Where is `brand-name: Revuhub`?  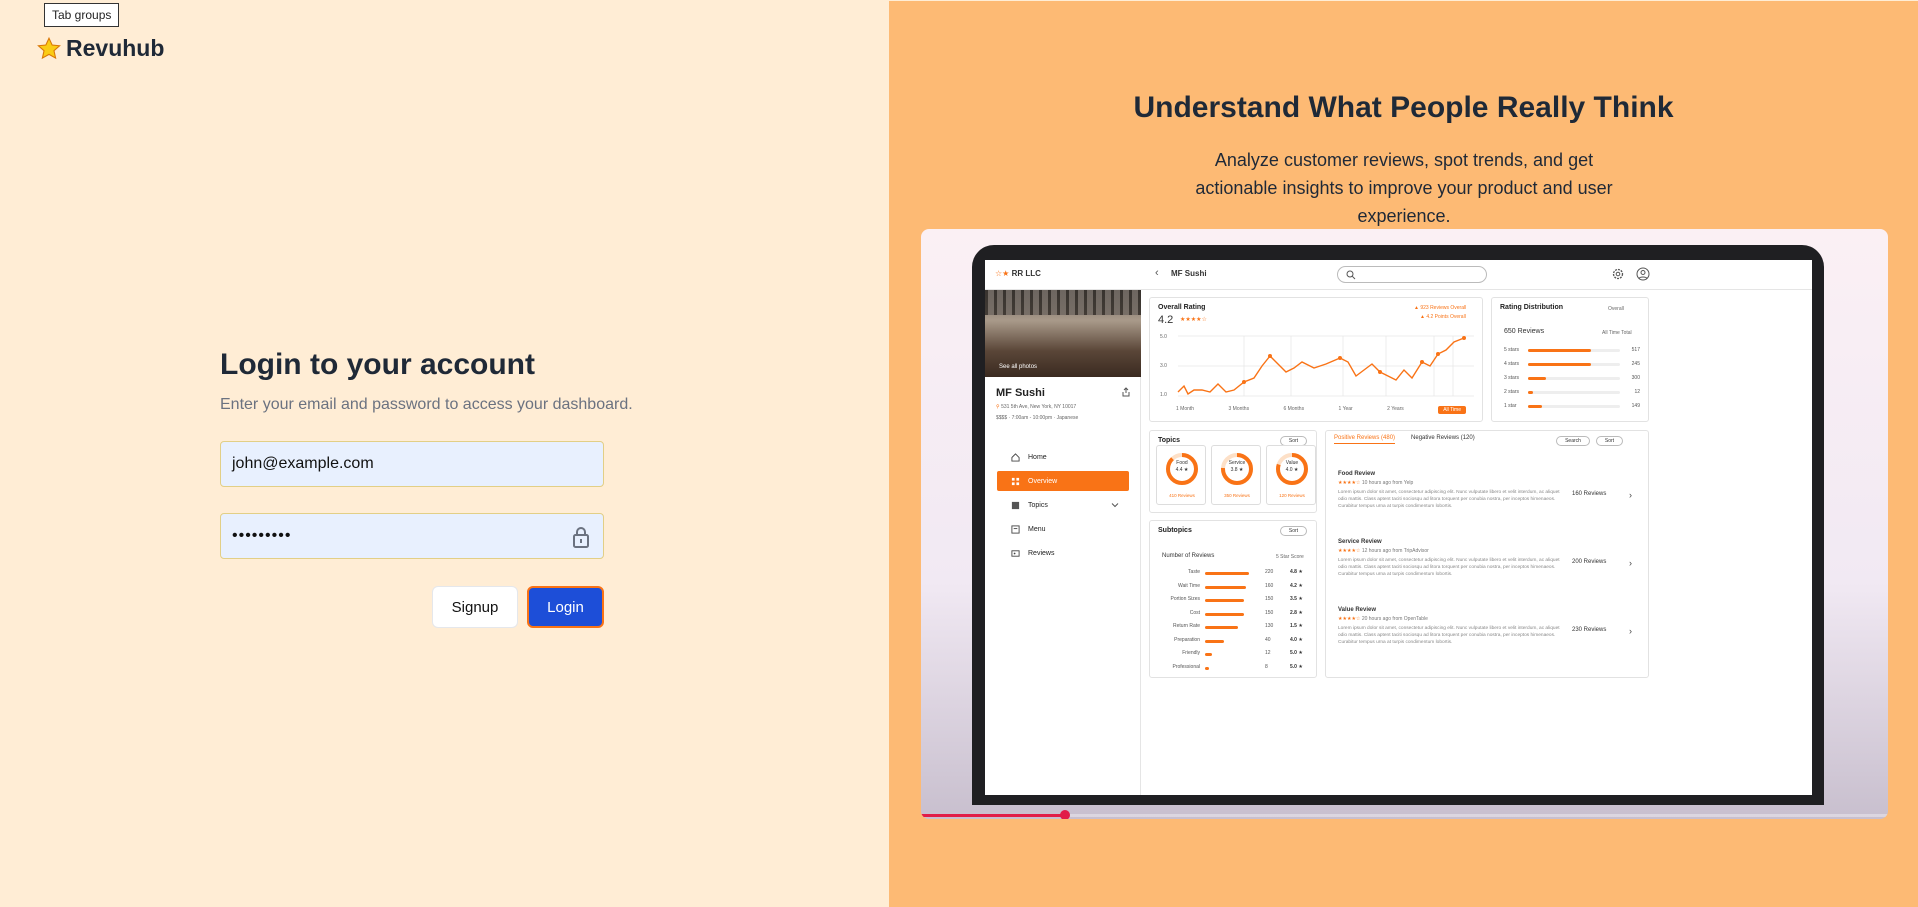
brand-name: Revuhub is located at coordinates (115, 48).